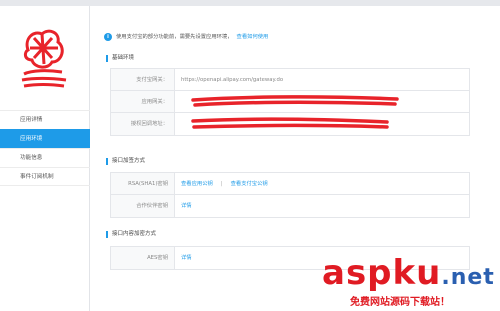 This screenshot has width=500, height=311. What do you see at coordinates (143, 258) in the screenshot?
I see `row-label: AES密钥` at bounding box center [143, 258].